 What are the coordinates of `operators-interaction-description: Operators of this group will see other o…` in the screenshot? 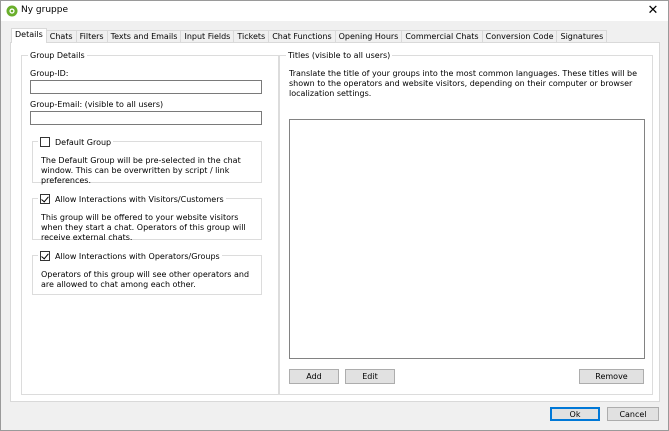 It's located at (145, 279).